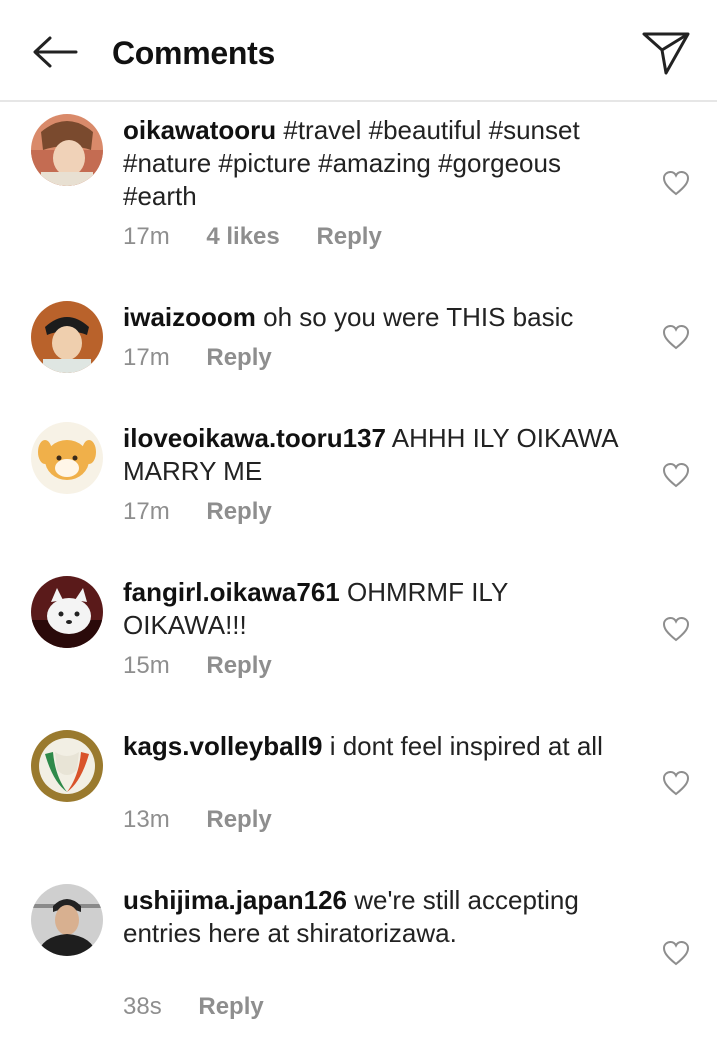 This screenshot has height=1041, width=717. I want to click on comment-username: kags.volleyball9, so click(222, 746).